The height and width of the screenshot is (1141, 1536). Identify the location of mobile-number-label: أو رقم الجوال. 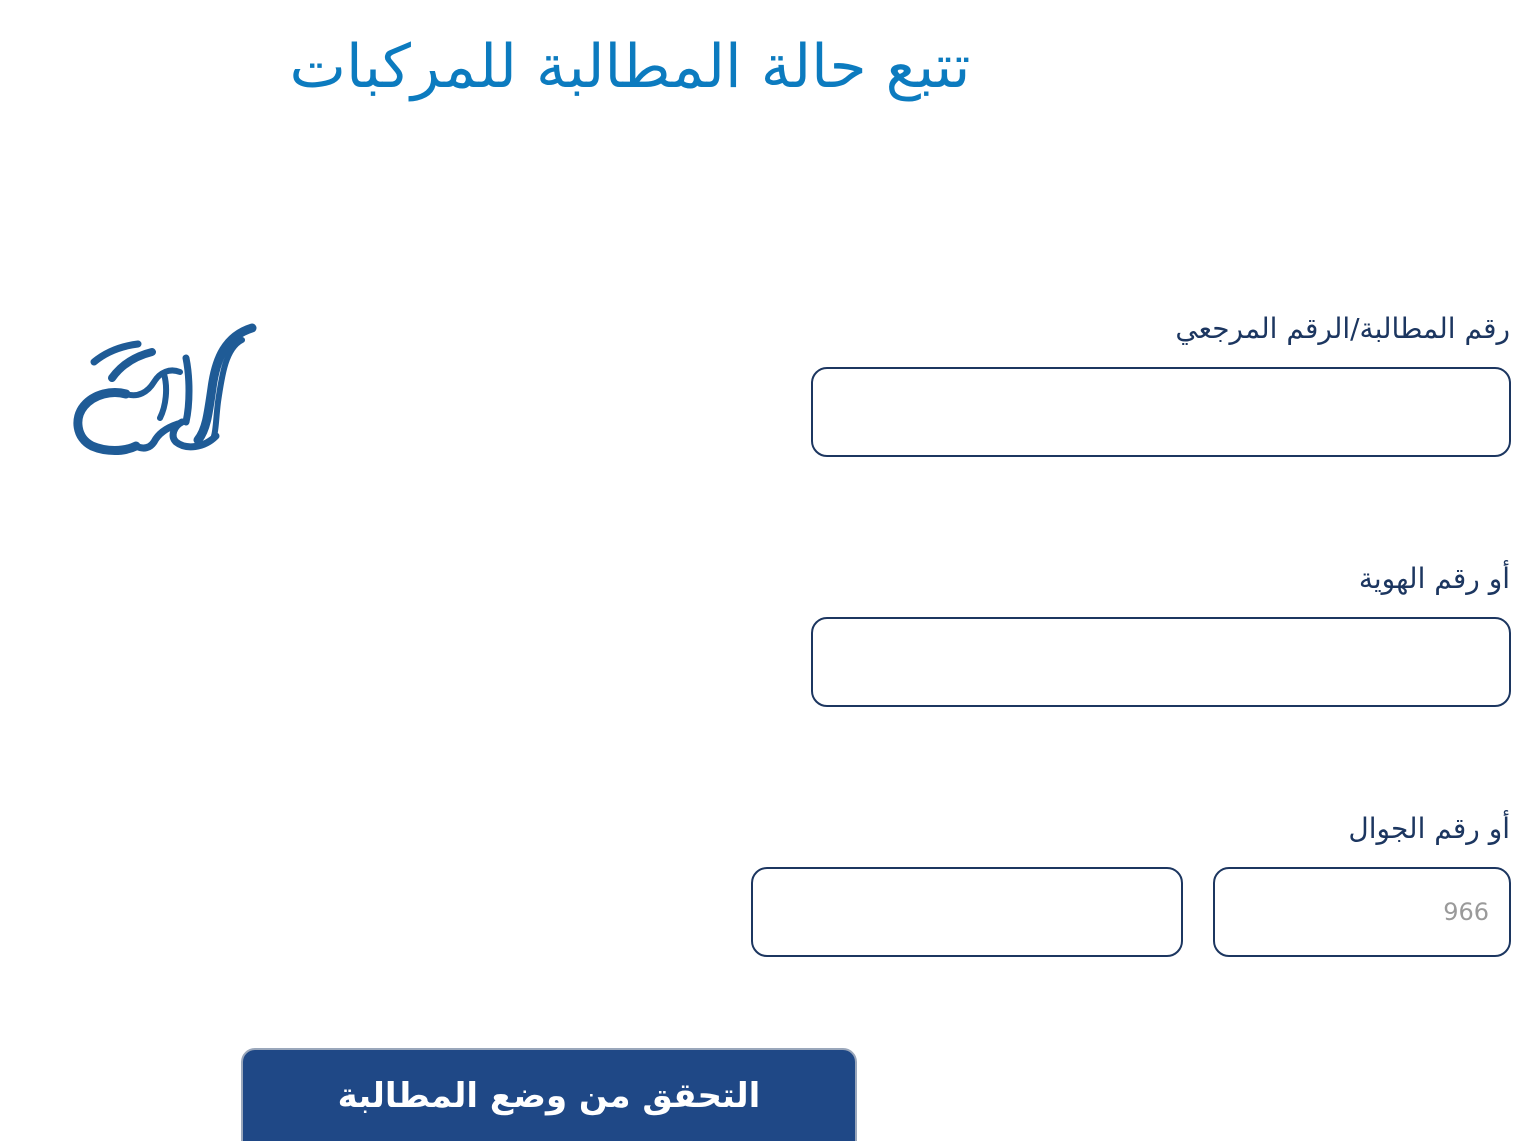
(1429, 828).